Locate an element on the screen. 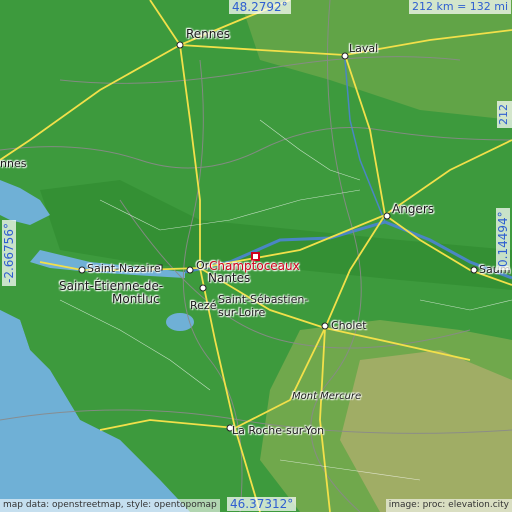 This screenshot has height=512, width=512. rennes-marker is located at coordinates (180, 45).